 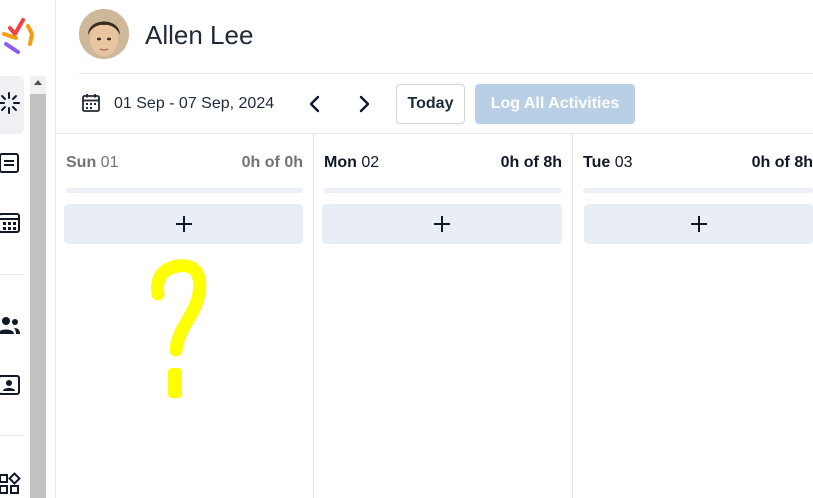 I want to click on list-icon, so click(x=10, y=163).